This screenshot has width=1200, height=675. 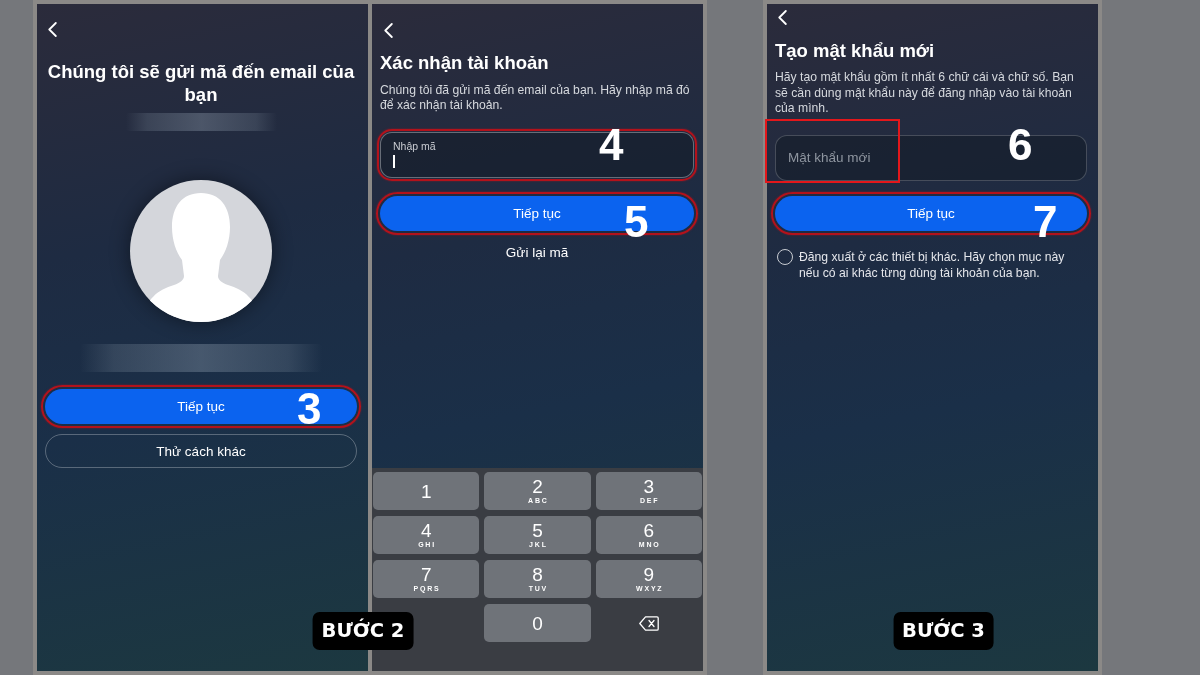 What do you see at coordinates (855, 51) in the screenshot?
I see `screen-title: Tạo mật khẩu mới` at bounding box center [855, 51].